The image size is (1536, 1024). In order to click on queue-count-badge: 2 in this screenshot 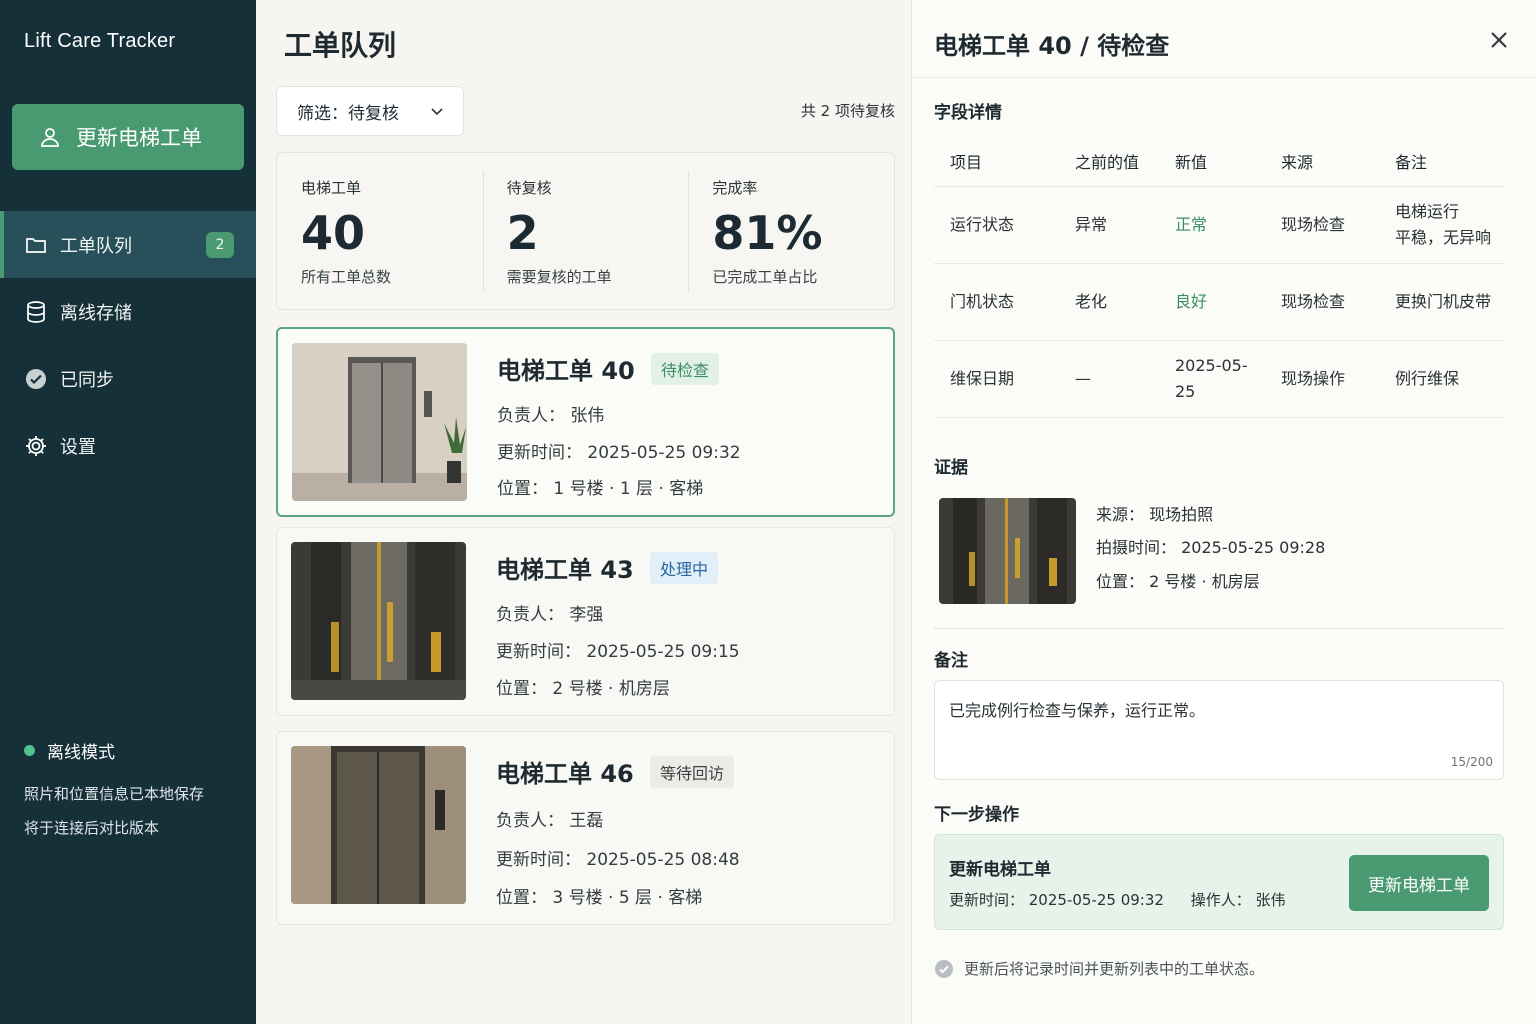, I will do `click(220, 244)`.